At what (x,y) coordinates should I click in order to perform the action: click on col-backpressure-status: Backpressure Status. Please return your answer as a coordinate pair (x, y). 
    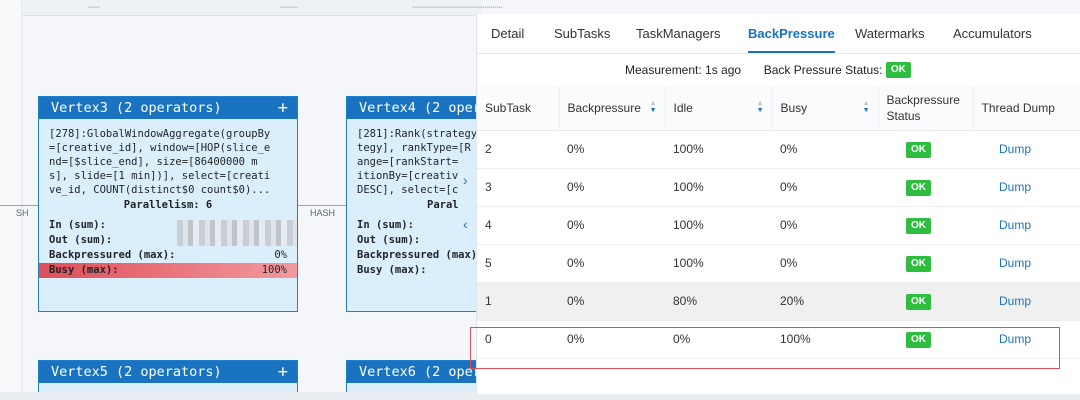
    Looking at the image, I should click on (926, 108).